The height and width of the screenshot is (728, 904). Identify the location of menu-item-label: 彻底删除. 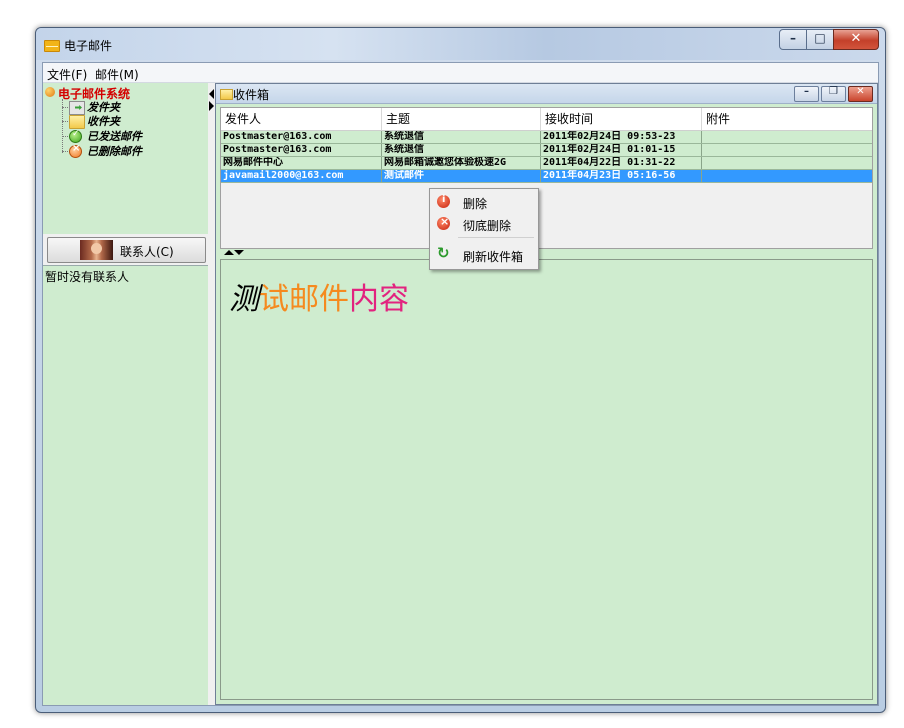
(487, 226).